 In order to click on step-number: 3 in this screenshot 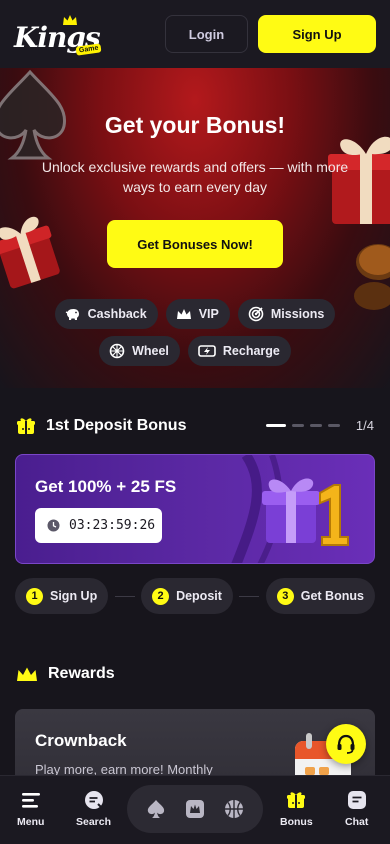, I will do `click(285, 596)`.